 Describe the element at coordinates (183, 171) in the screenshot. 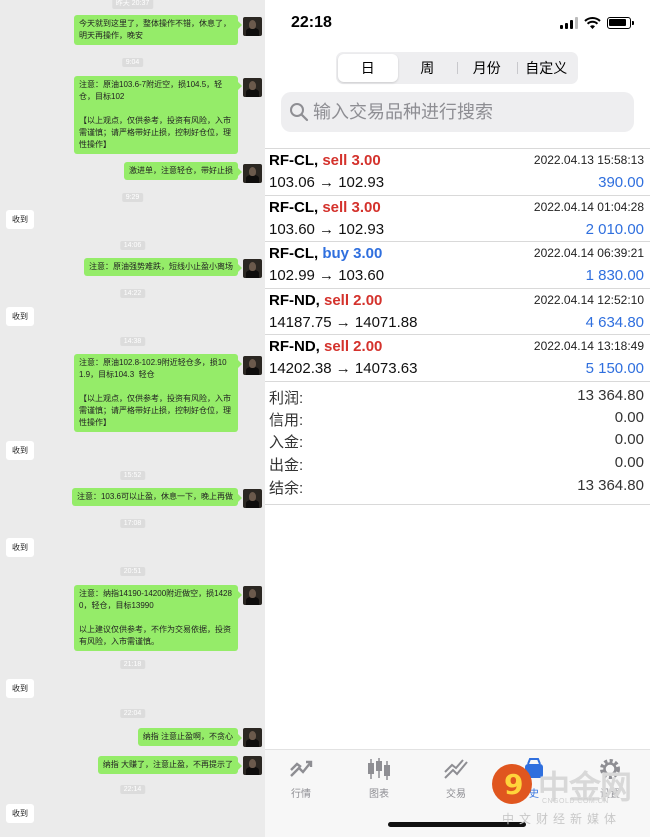

I see `chat-message: 激进单，注意轻仓，带好止损` at that location.